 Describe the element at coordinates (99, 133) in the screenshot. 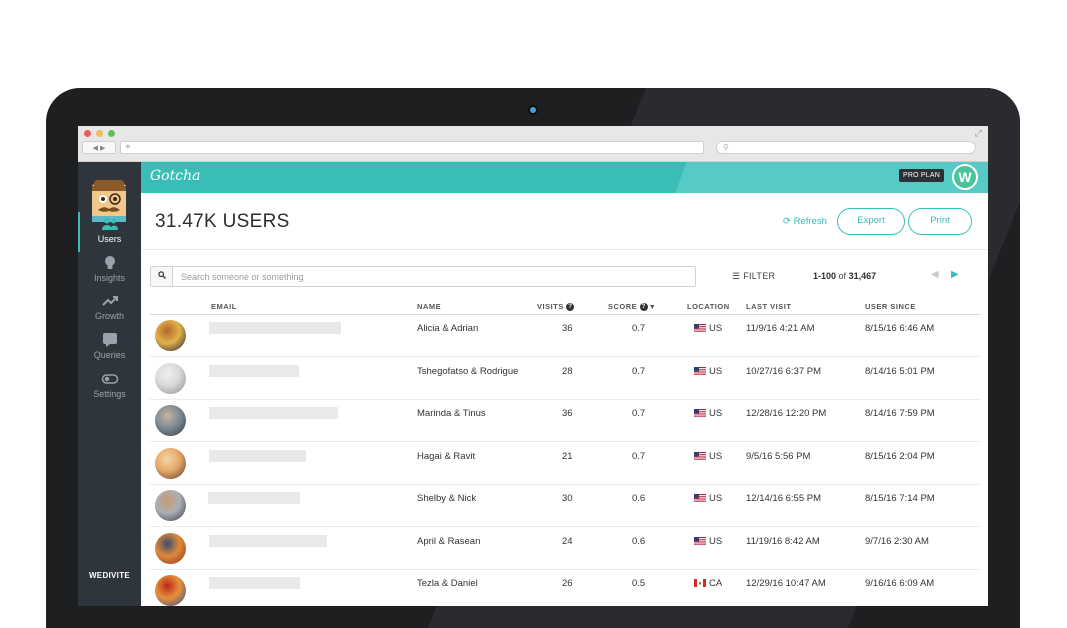

I see `minimize-window-icon` at that location.